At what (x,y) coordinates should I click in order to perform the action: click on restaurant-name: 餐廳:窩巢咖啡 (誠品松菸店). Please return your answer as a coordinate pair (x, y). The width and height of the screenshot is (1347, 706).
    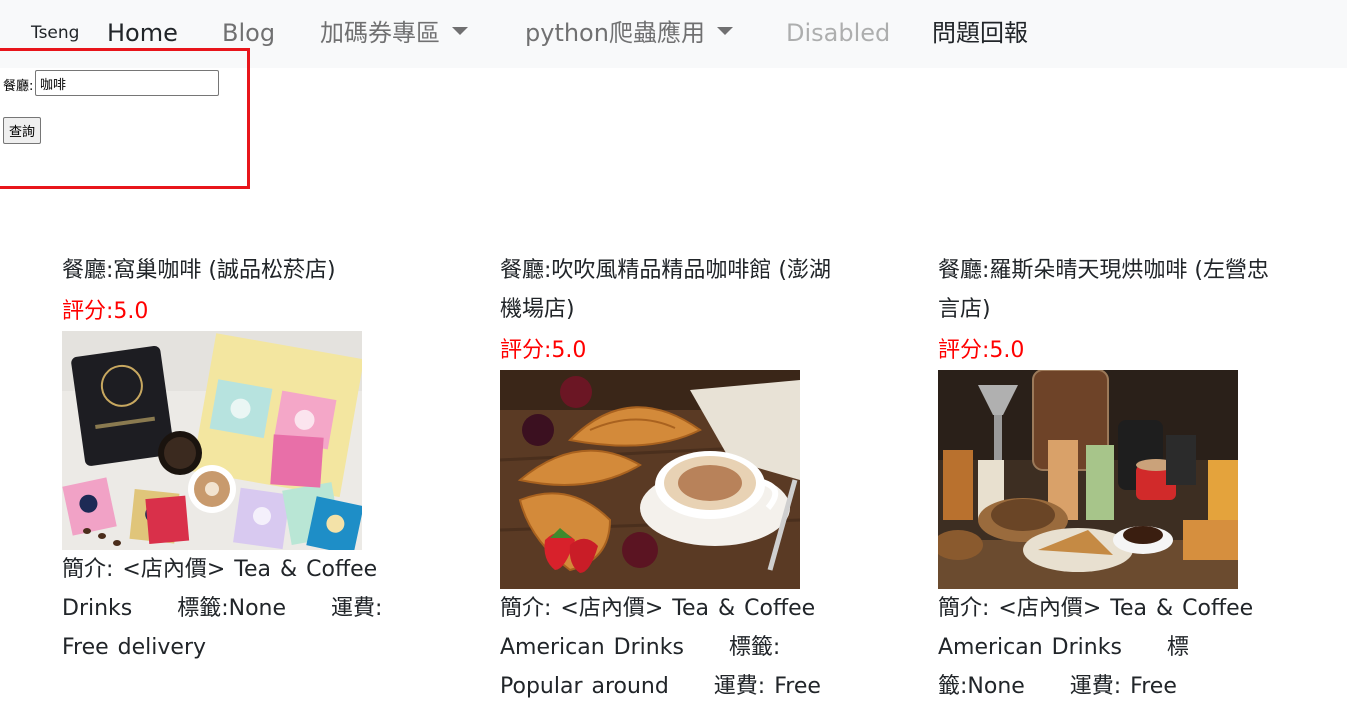
    Looking at the image, I should click on (199, 270).